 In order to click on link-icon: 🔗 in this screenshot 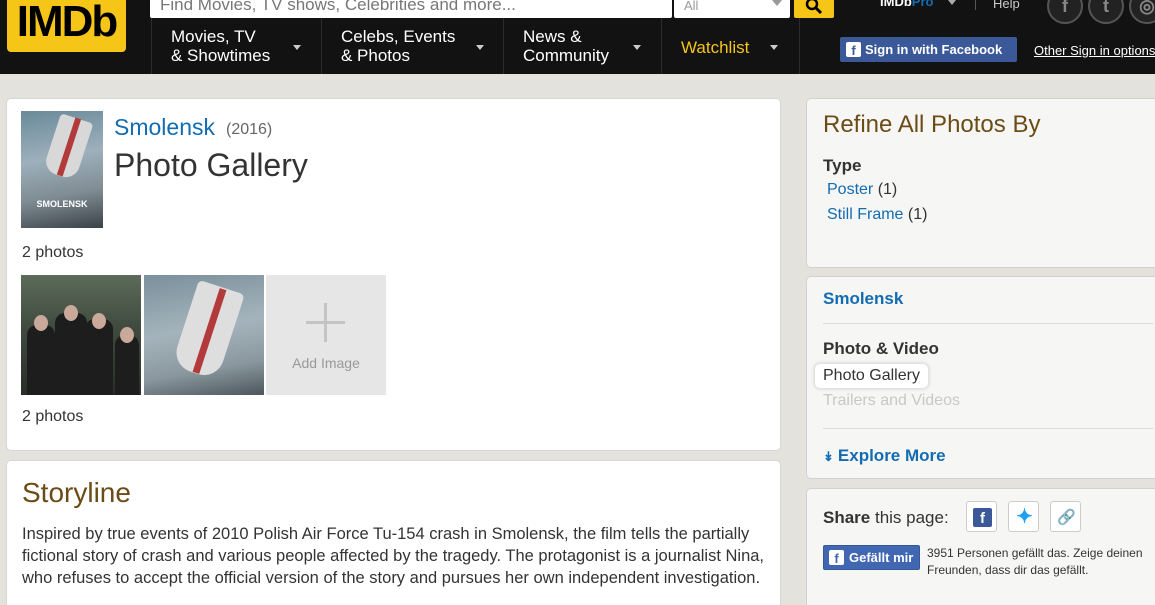, I will do `click(1066, 517)`.